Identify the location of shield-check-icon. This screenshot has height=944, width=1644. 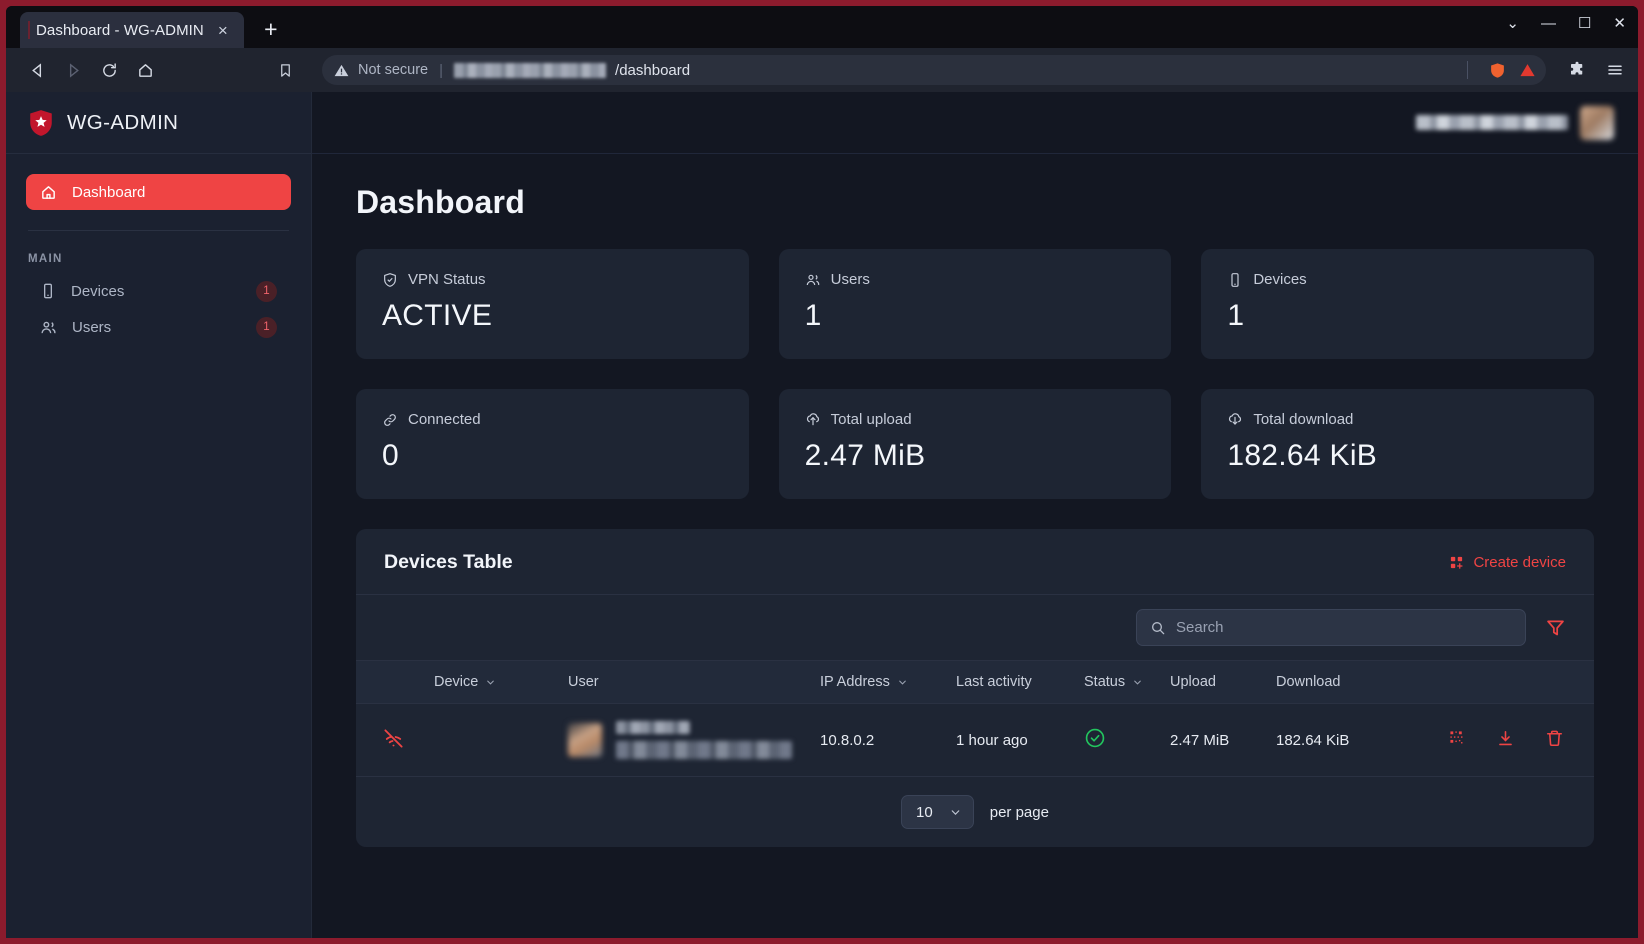
(390, 280).